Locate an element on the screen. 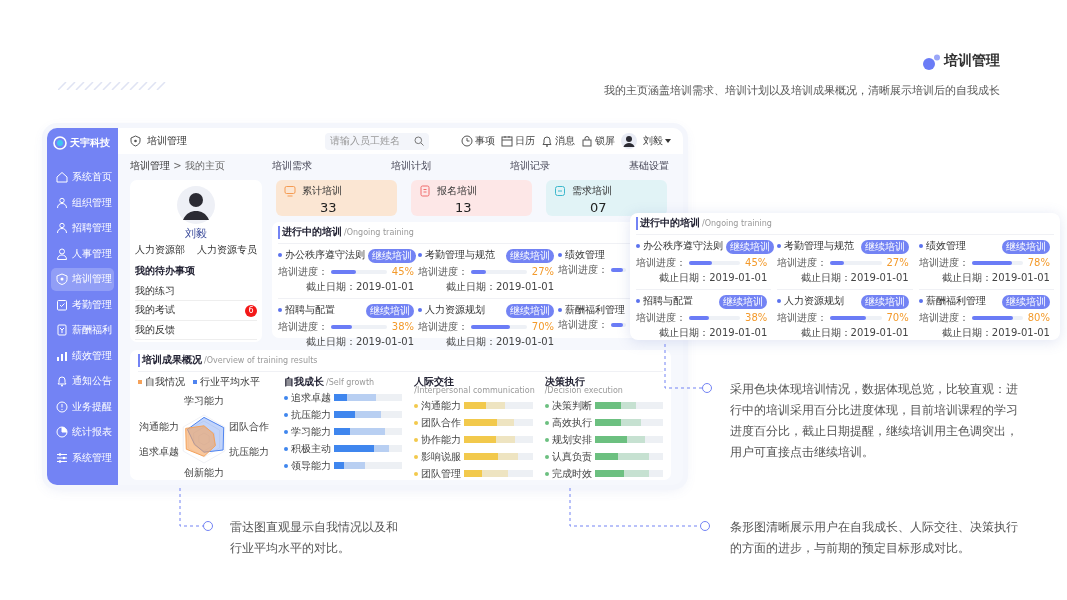  sidebar-item: 薪酬福利 is located at coordinates (82, 330).